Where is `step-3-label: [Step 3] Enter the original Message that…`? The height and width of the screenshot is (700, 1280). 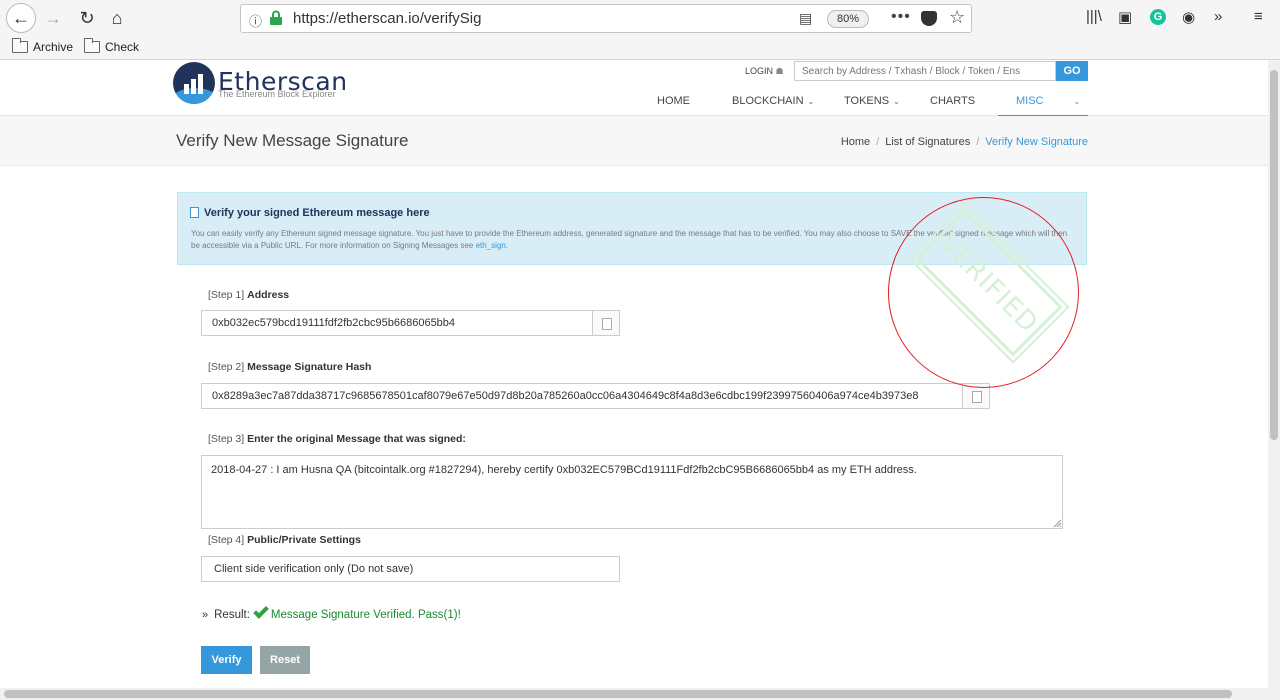
step-3-label: [Step 3] Enter the original Message that… is located at coordinates (337, 439).